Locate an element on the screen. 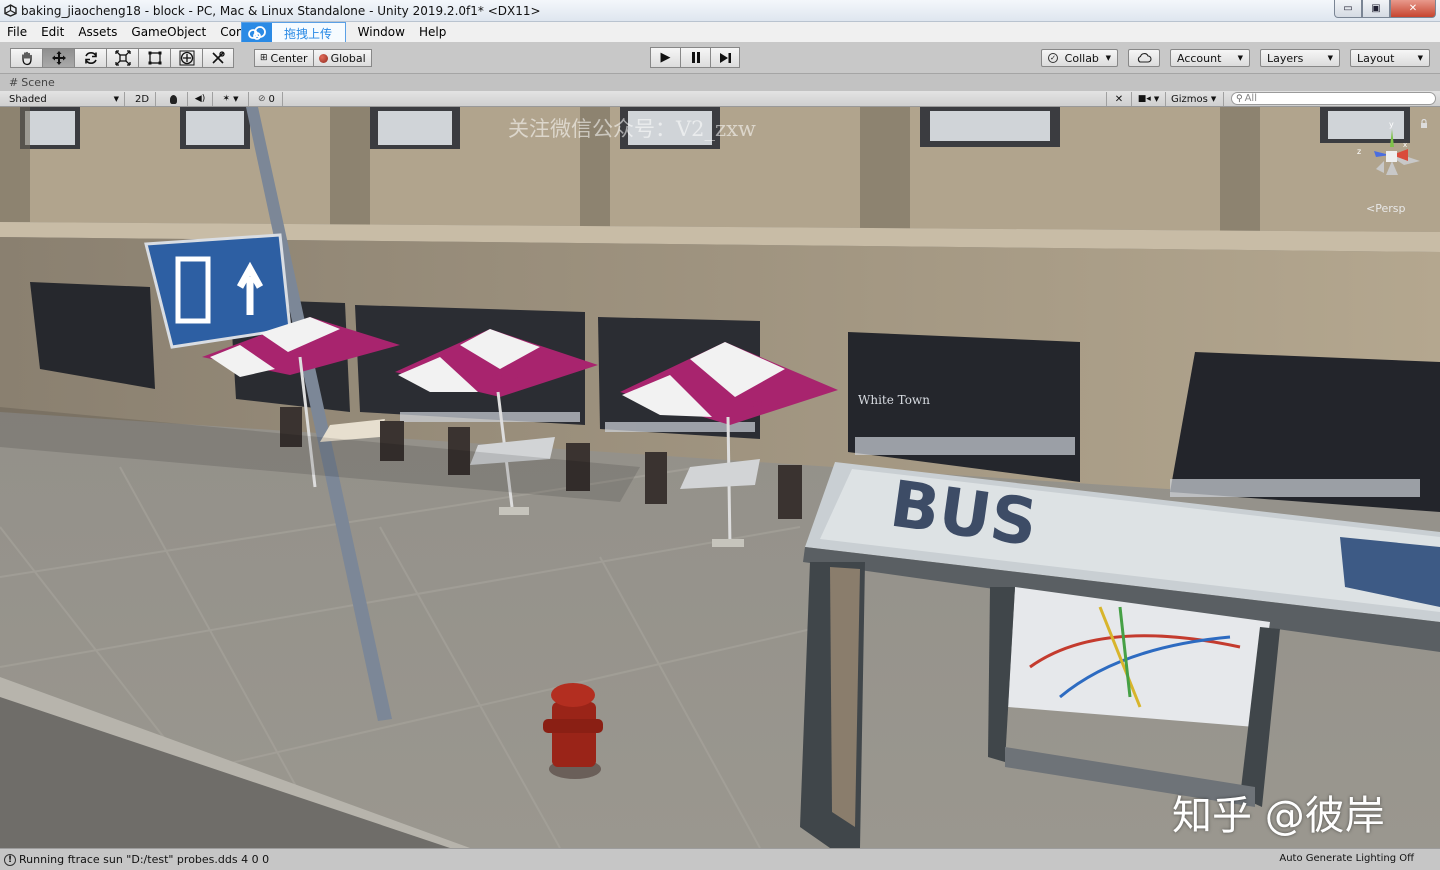 This screenshot has width=1440, height=870. audio-toggle: ◀) is located at coordinates (200, 99).